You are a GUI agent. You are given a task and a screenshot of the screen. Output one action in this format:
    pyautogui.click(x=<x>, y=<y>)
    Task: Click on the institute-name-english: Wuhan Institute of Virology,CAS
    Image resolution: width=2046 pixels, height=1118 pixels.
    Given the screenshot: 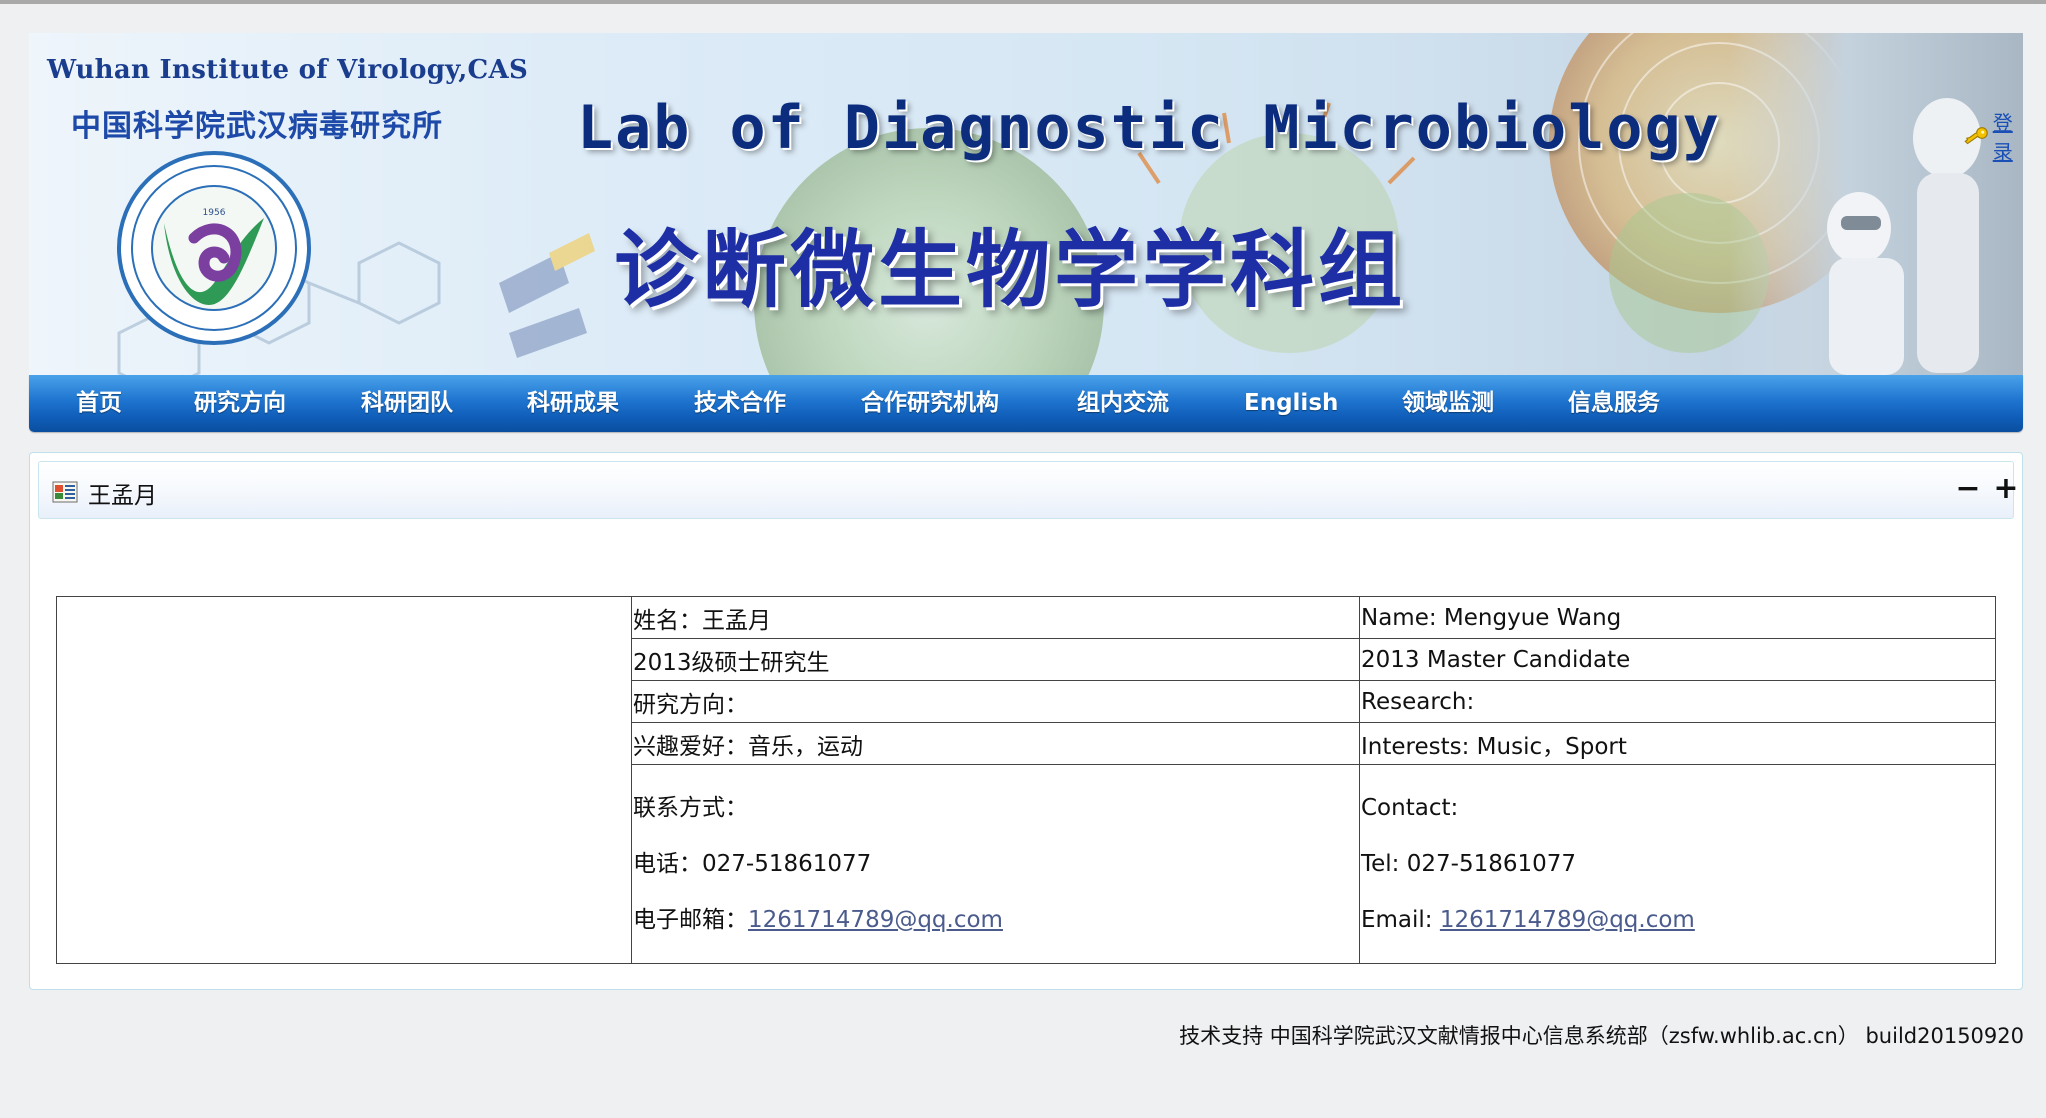 What is the action you would take?
    pyautogui.click(x=288, y=70)
    